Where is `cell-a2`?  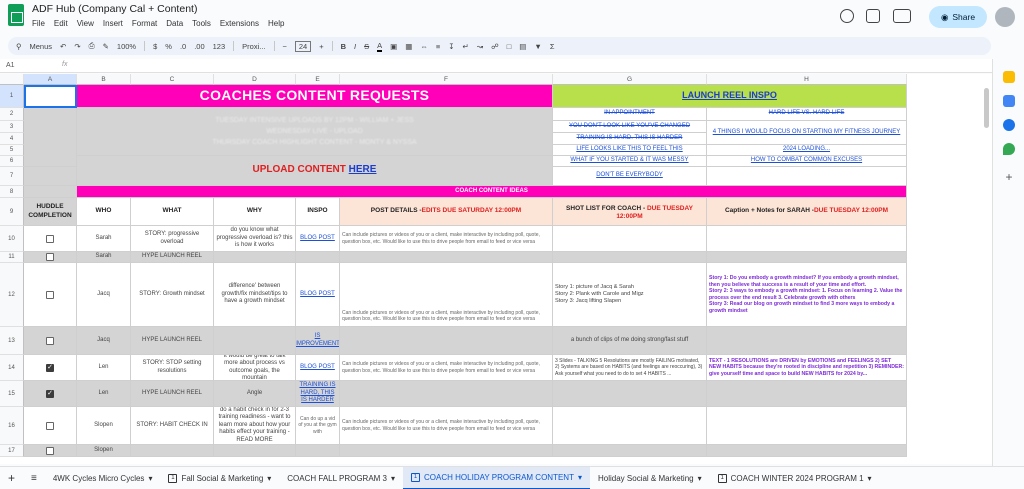 cell-a2 is located at coordinates (50, 137).